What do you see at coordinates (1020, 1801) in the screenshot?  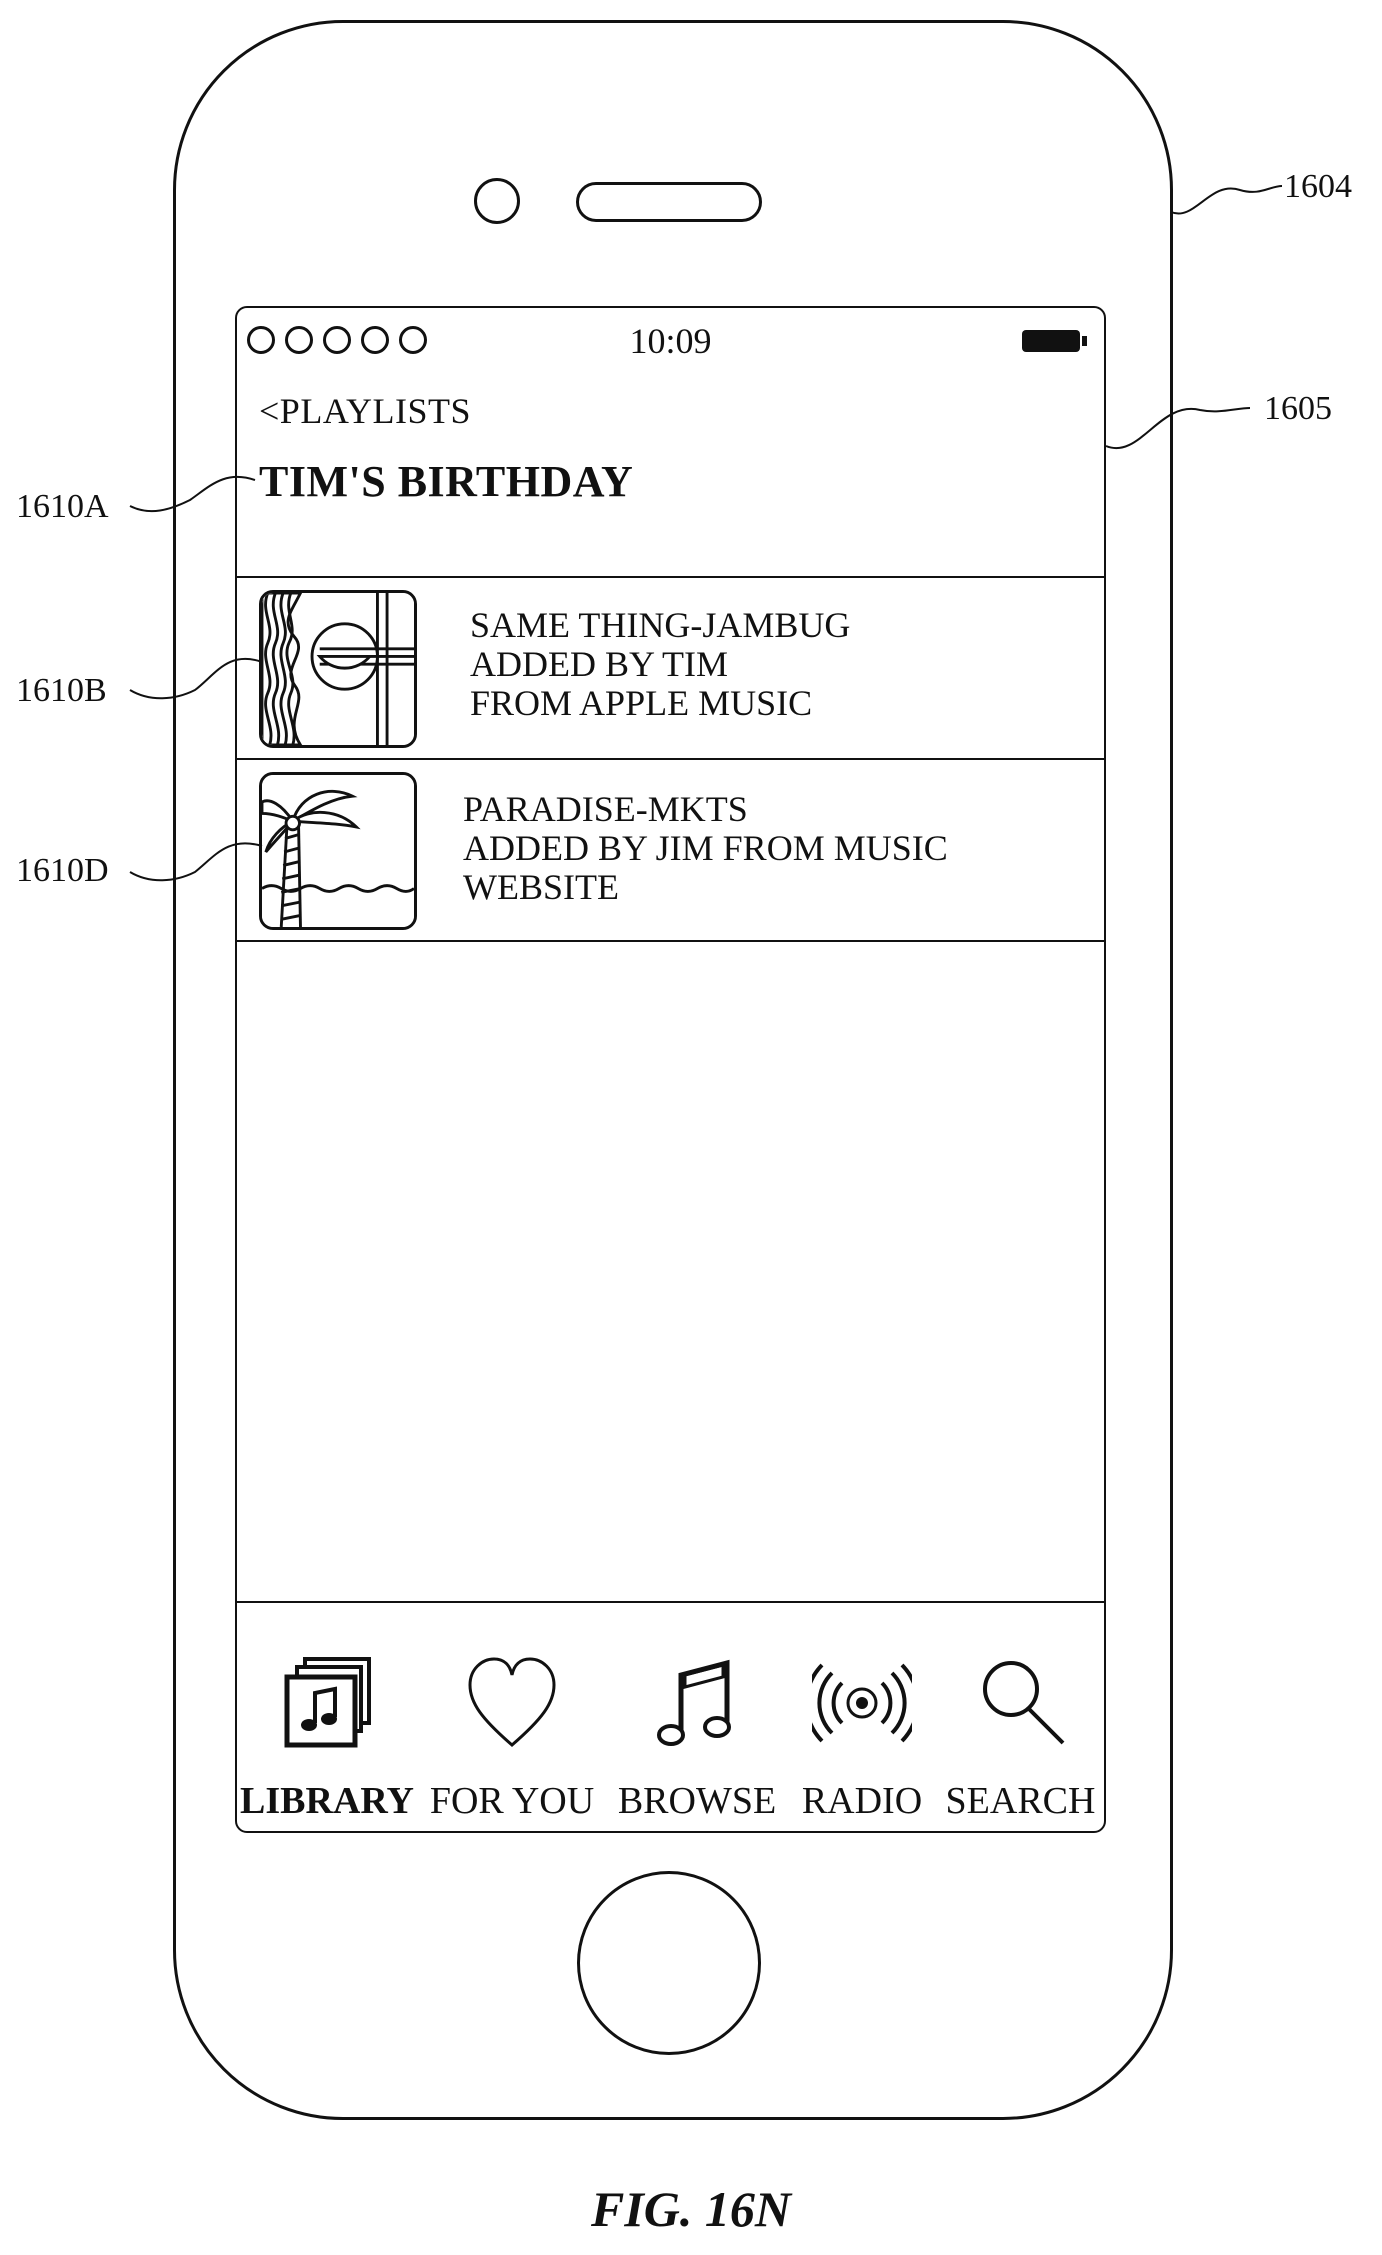 I see `tab-label: SEARCH` at bounding box center [1020, 1801].